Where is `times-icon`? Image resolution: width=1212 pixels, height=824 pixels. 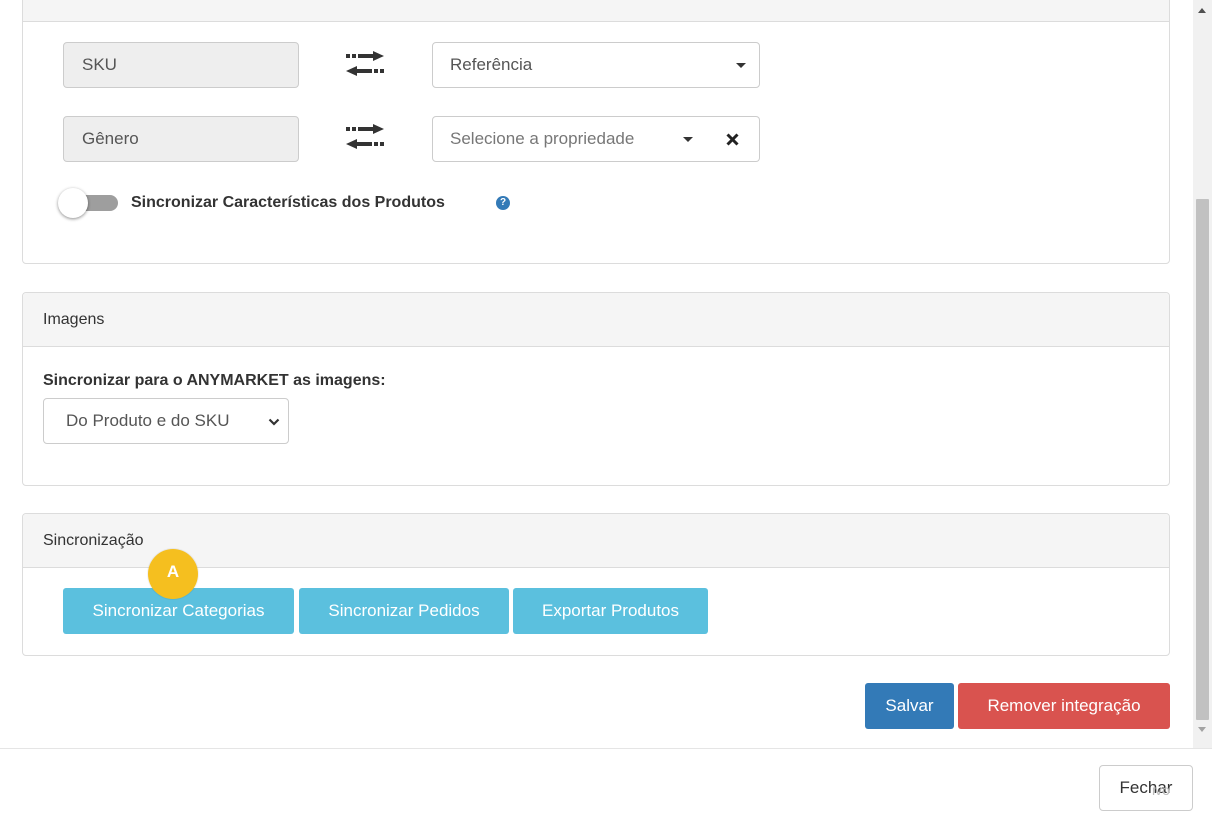
times-icon is located at coordinates (732, 139).